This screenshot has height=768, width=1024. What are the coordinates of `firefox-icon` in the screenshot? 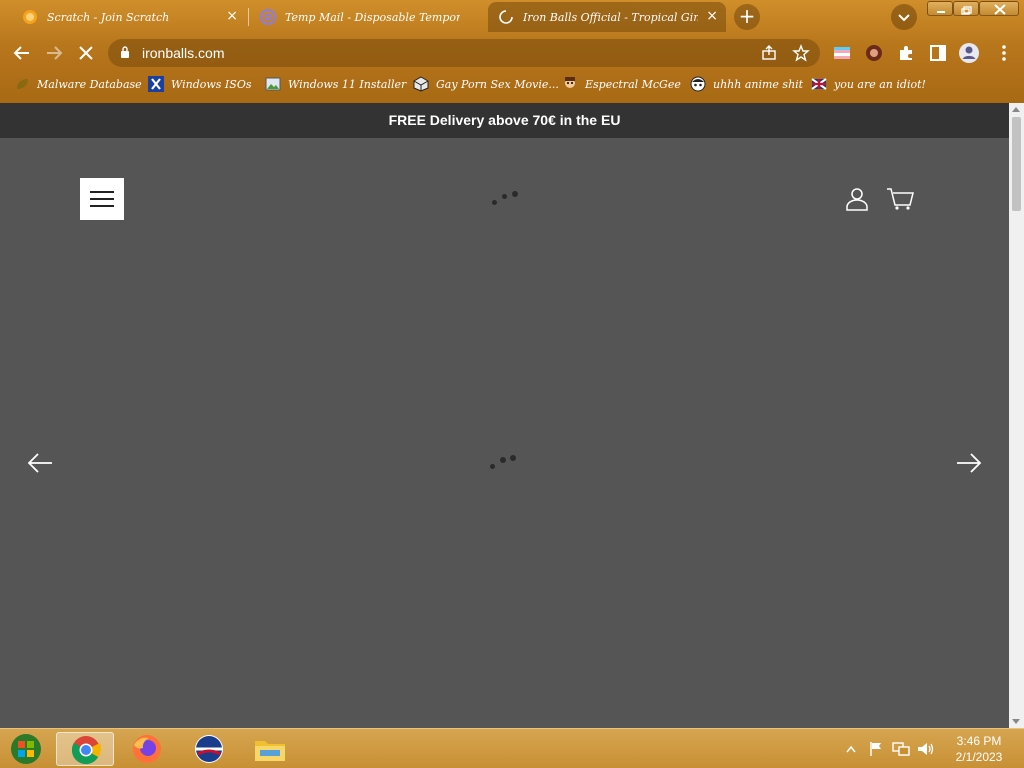 It's located at (147, 749).